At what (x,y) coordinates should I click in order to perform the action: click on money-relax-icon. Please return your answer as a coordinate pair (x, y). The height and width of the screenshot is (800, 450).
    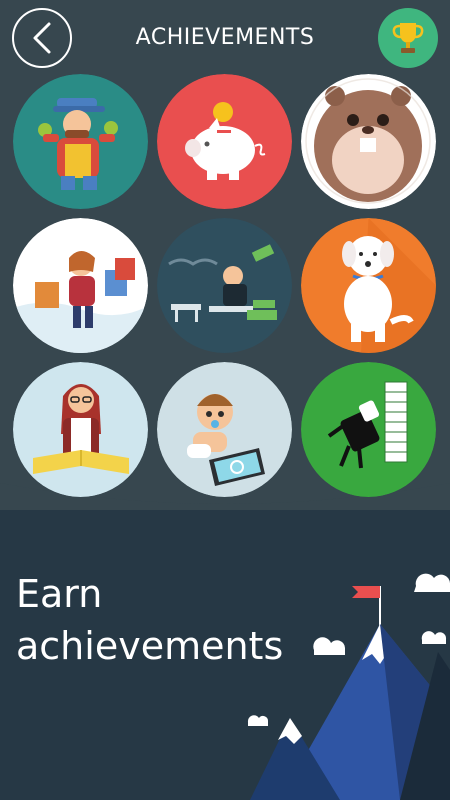
    Looking at the image, I should click on (224, 285).